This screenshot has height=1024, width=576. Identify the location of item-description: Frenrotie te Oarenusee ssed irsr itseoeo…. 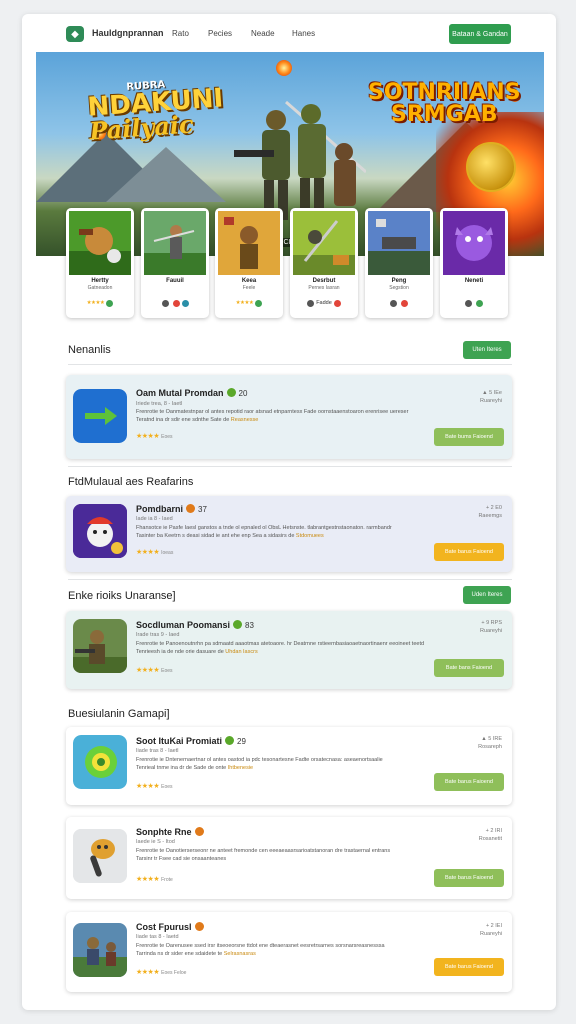
(260, 950).